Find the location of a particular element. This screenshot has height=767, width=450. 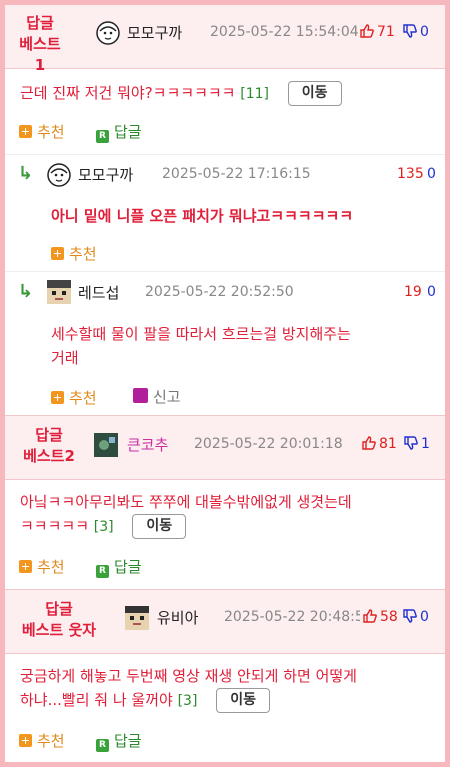

comment-content: 근데 진짜 저건 뭐야?ㅋㅋㅋㅋㅋㅋ [11] 이동 is located at coordinates (230, 93).